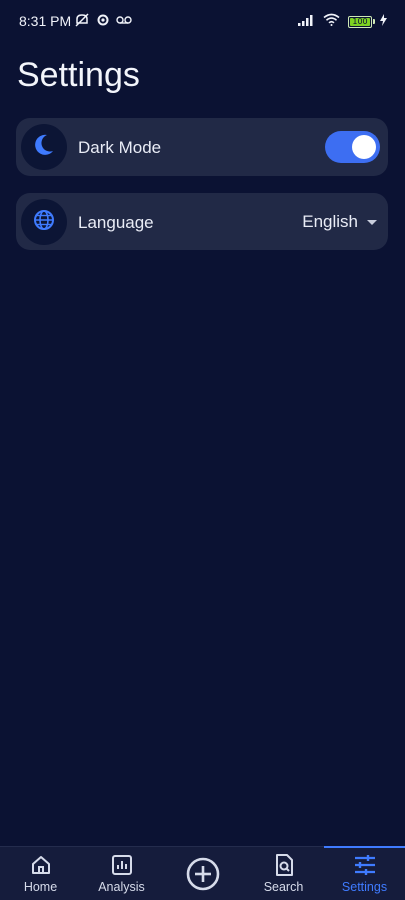  Describe the element at coordinates (202, 221) in the screenshot. I see `language-setting: Language English` at that location.